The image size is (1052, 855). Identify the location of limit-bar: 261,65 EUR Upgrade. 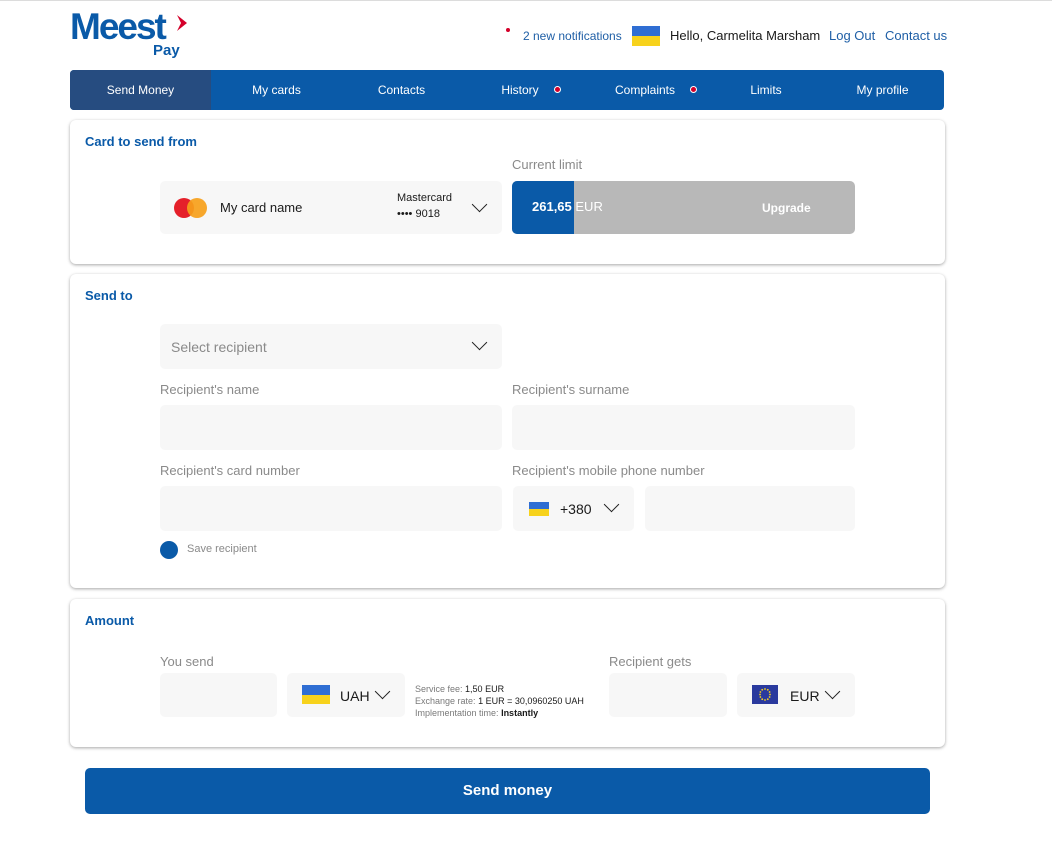
(683, 207).